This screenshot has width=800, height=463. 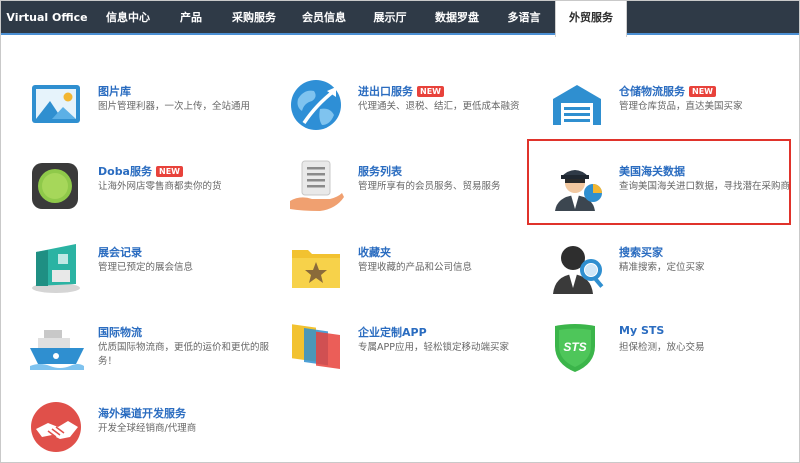 I want to click on search-buyer-icon, so click(x=580, y=269).